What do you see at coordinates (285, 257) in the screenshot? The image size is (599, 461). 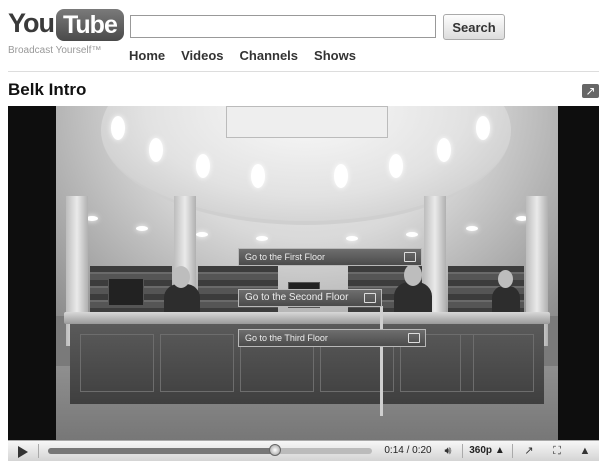 I see `annotation-label: Go to the First Floor` at bounding box center [285, 257].